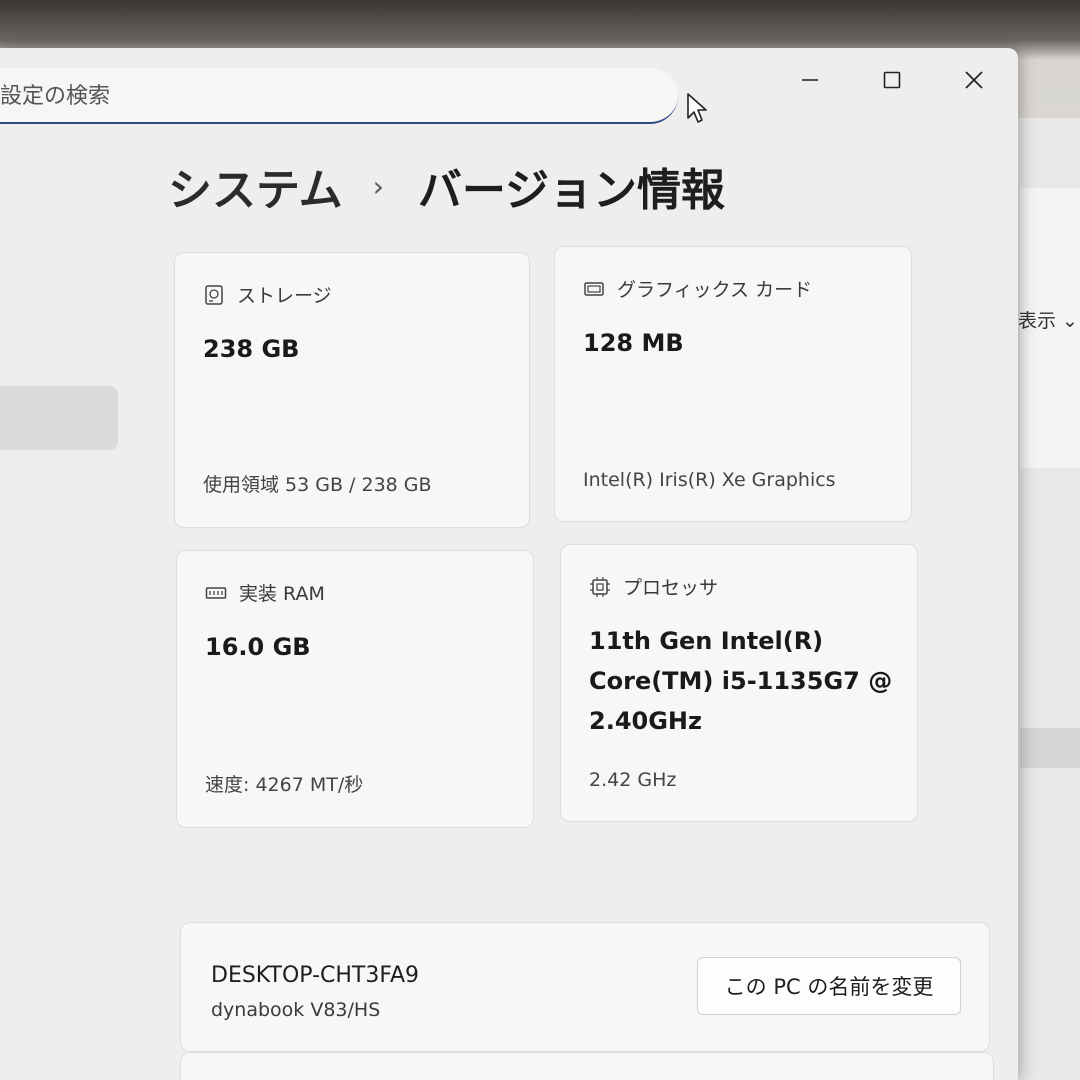  What do you see at coordinates (378, 186) in the screenshot?
I see `chevron-right-icon: ›` at bounding box center [378, 186].